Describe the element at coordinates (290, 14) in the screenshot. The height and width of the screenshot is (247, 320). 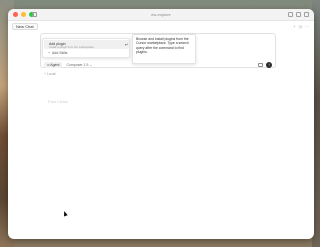
I see `layout-icon` at that location.